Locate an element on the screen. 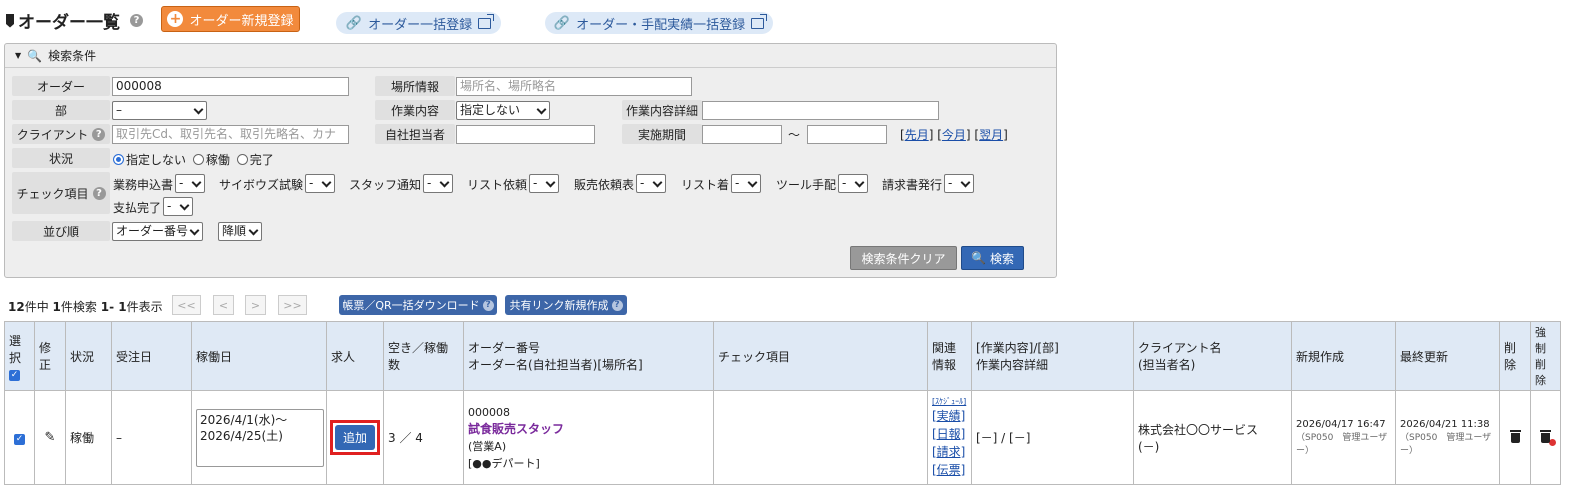 The width and height of the screenshot is (1587, 485). order-name-link: 試食販売スタッフ is located at coordinates (588, 429).